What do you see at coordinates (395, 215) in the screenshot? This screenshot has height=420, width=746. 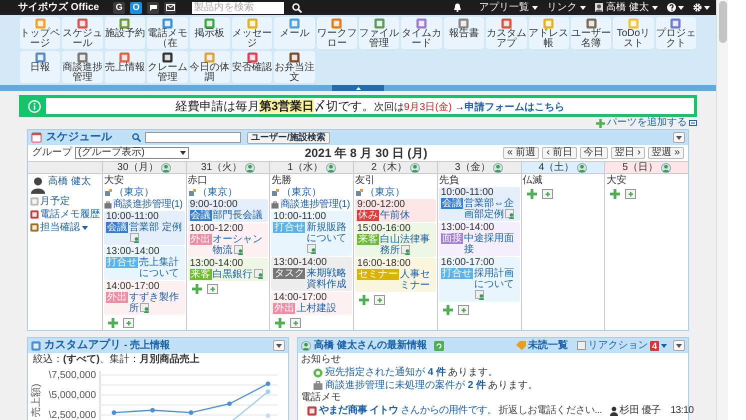 I see `event-title: 午前休` at bounding box center [395, 215].